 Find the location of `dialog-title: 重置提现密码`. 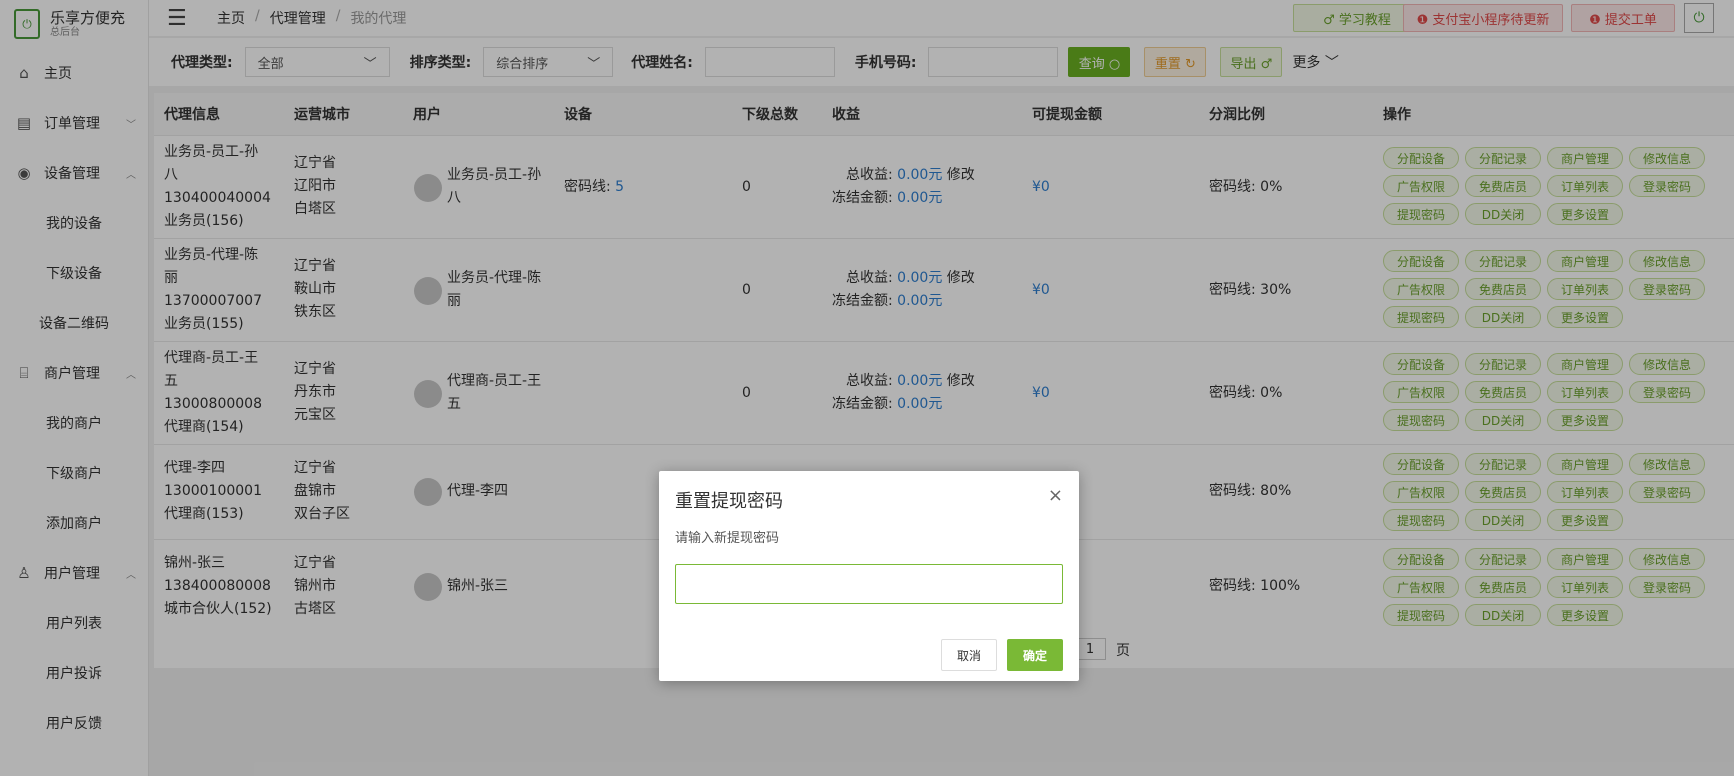

dialog-title: 重置提现密码 is located at coordinates (729, 501).